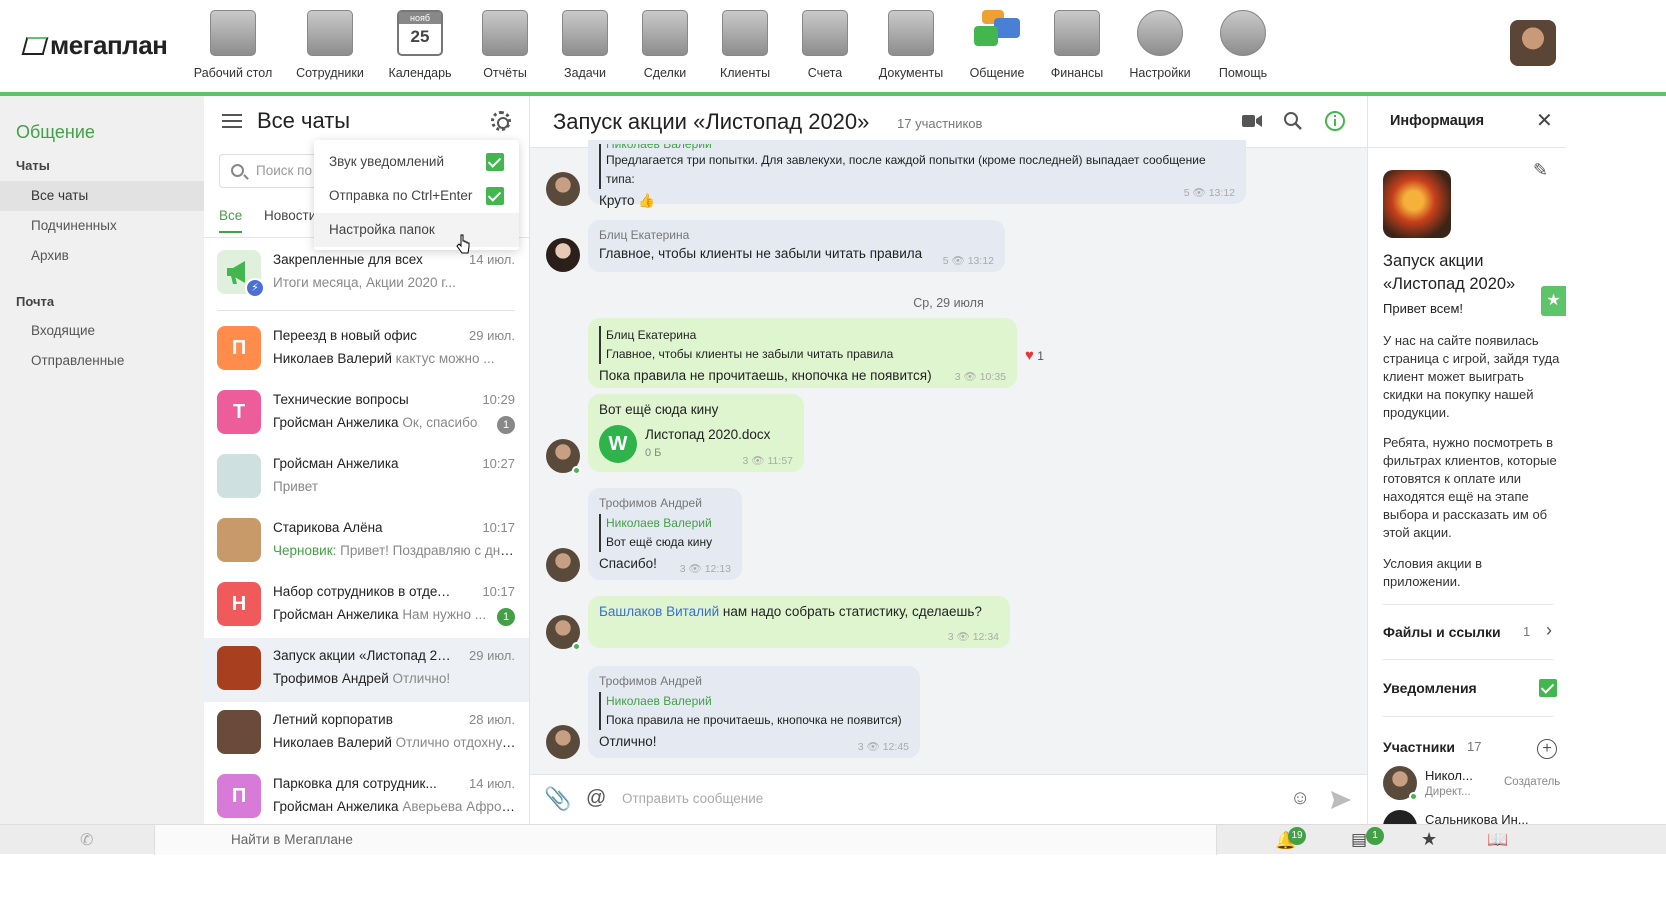 This screenshot has height=906, width=1666. What do you see at coordinates (1442, 632) in the screenshot?
I see `files-links-label: Файлы и ссылки` at bounding box center [1442, 632].